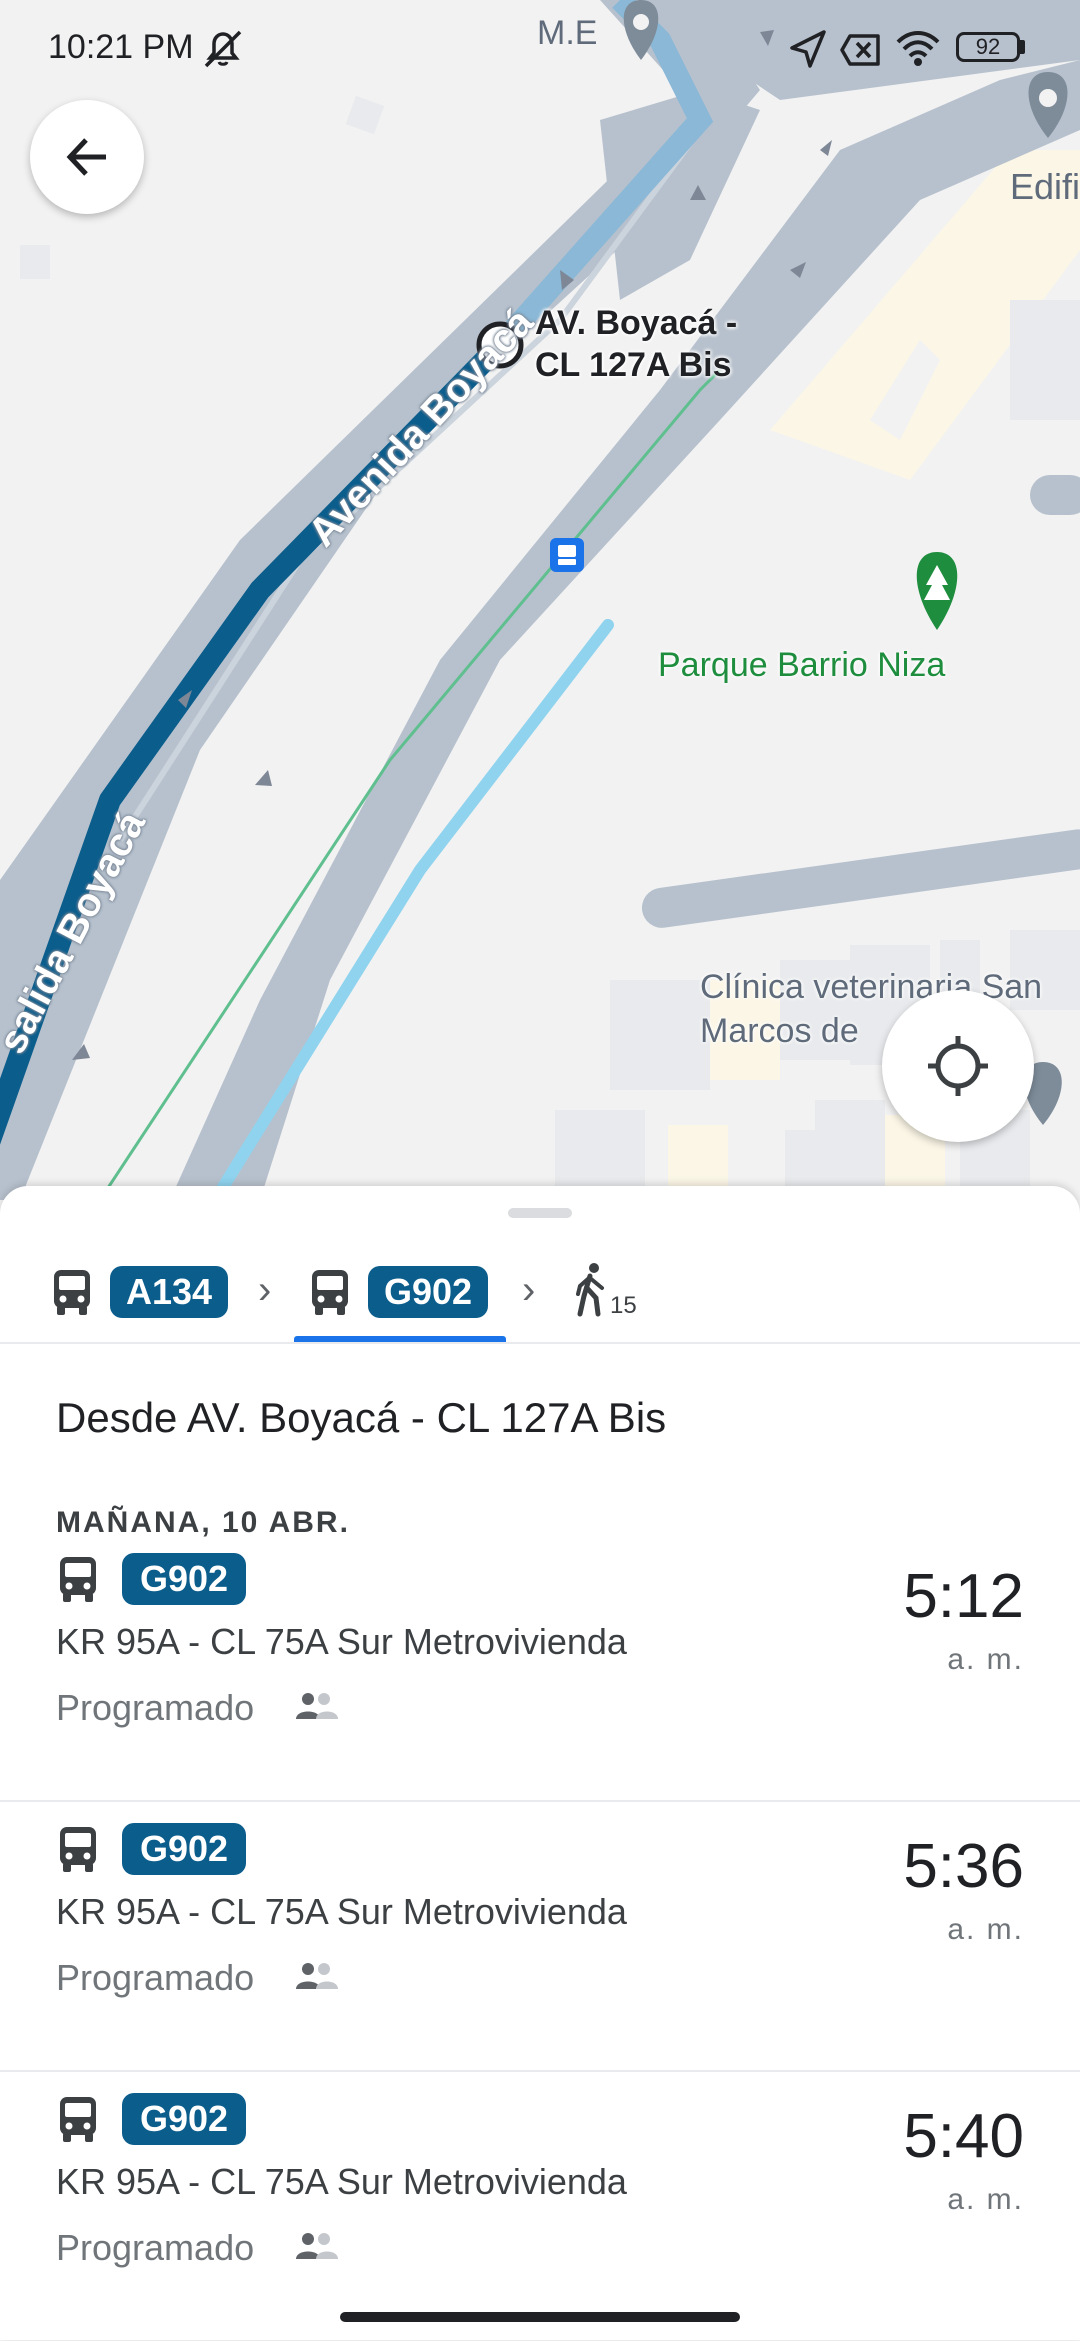  What do you see at coordinates (623, 1305) in the screenshot?
I see `walk-minutes: 15` at bounding box center [623, 1305].